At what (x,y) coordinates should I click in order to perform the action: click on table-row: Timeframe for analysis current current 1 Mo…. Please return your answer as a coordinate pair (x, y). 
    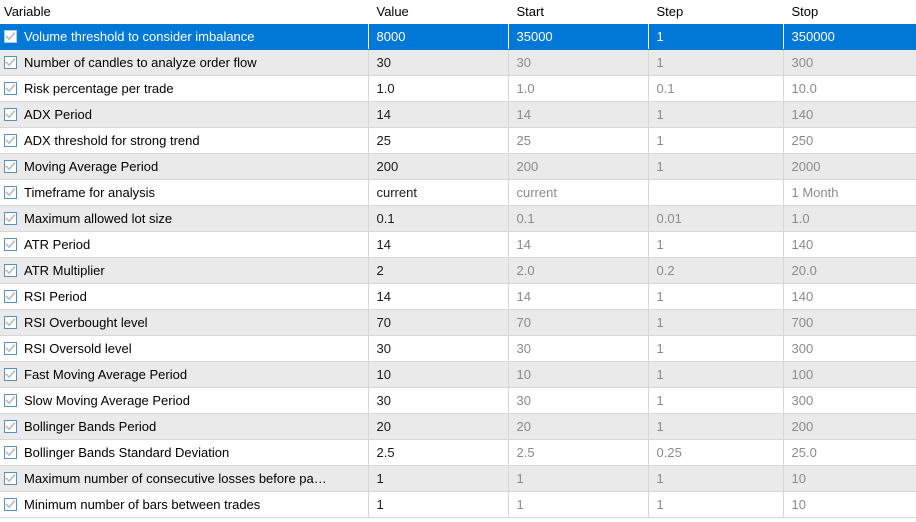
    Looking at the image, I should click on (458, 192).